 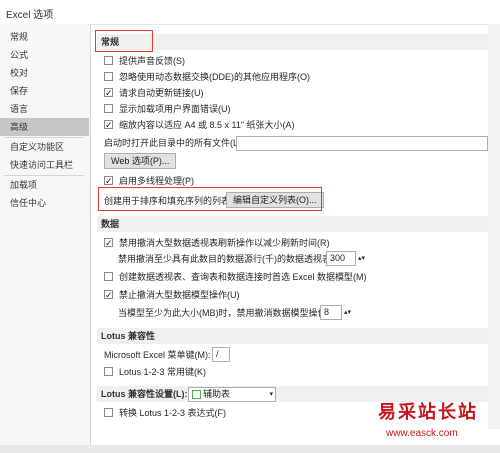 I want to click on menu-key-input: /, so click(x=221, y=354).